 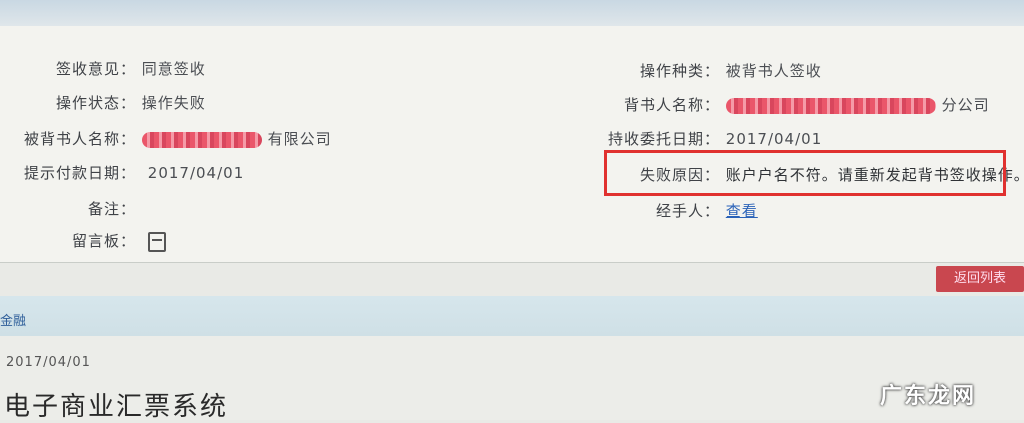 What do you see at coordinates (512, 13) in the screenshot?
I see `top-header-strip` at bounding box center [512, 13].